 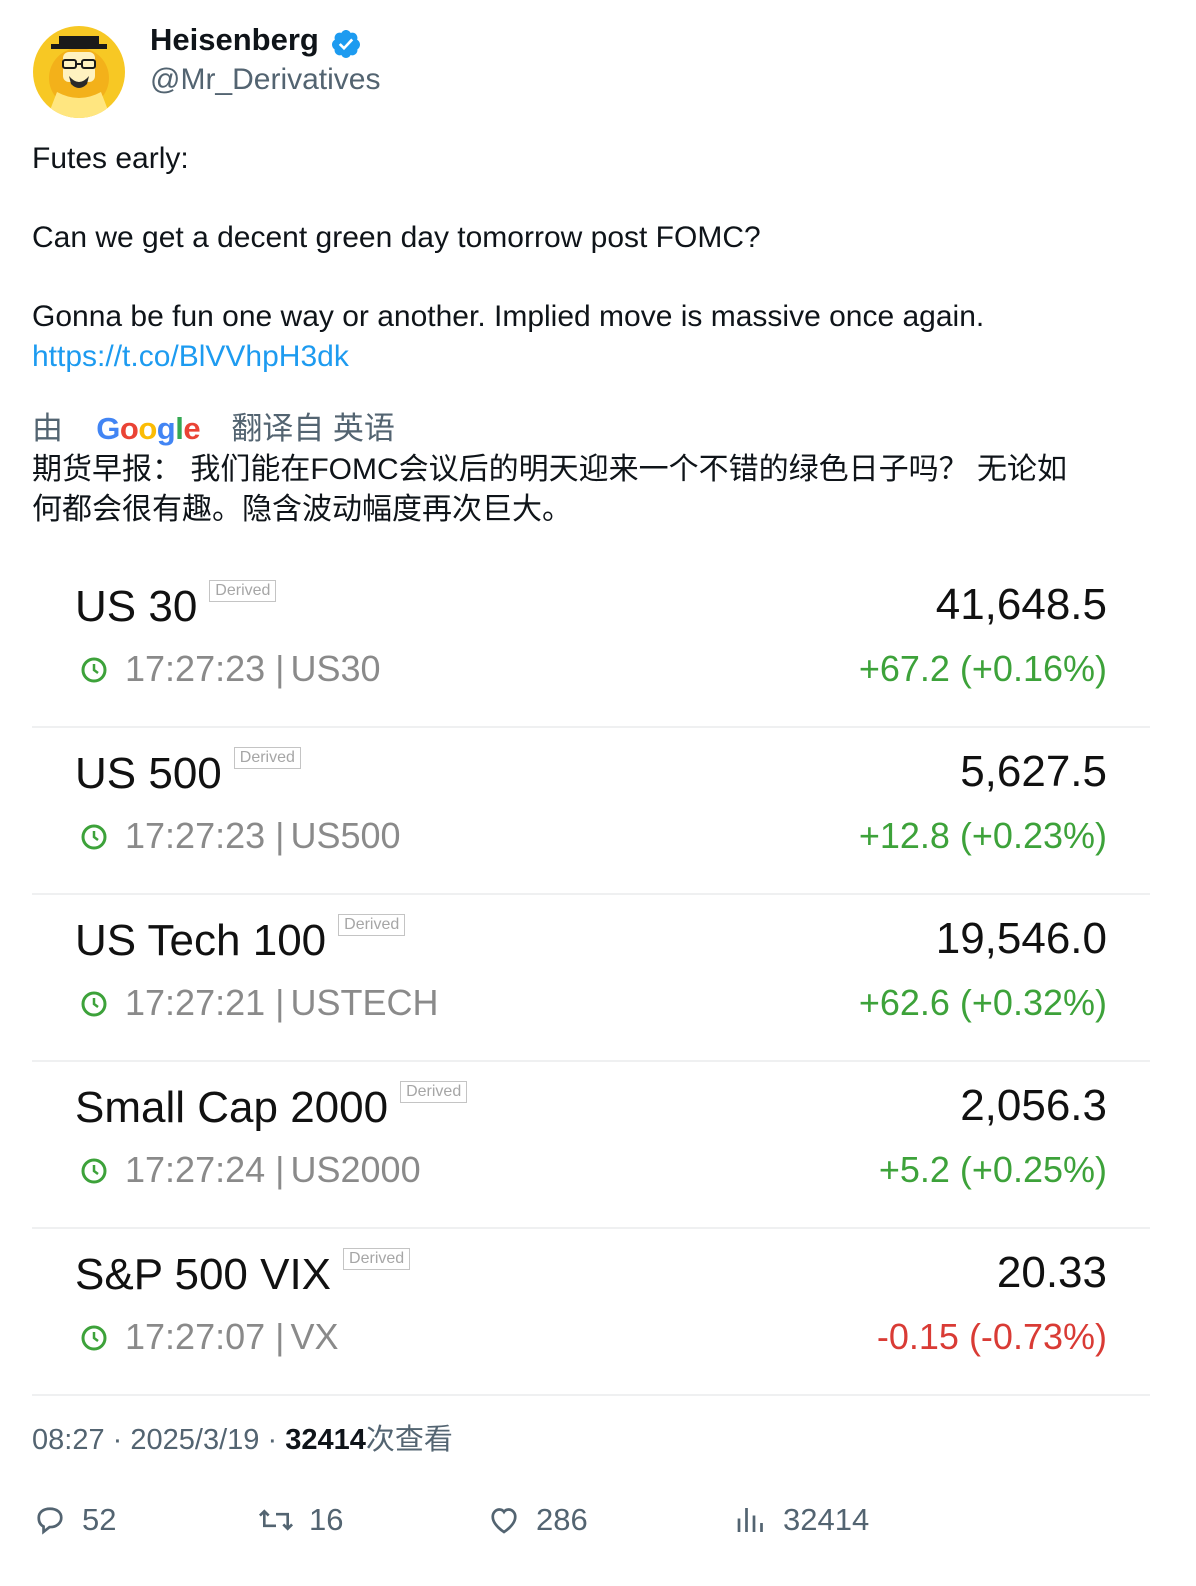 What do you see at coordinates (992, 1169) in the screenshot?
I see `quote-change: +5.2 (+0.25%)` at bounding box center [992, 1169].